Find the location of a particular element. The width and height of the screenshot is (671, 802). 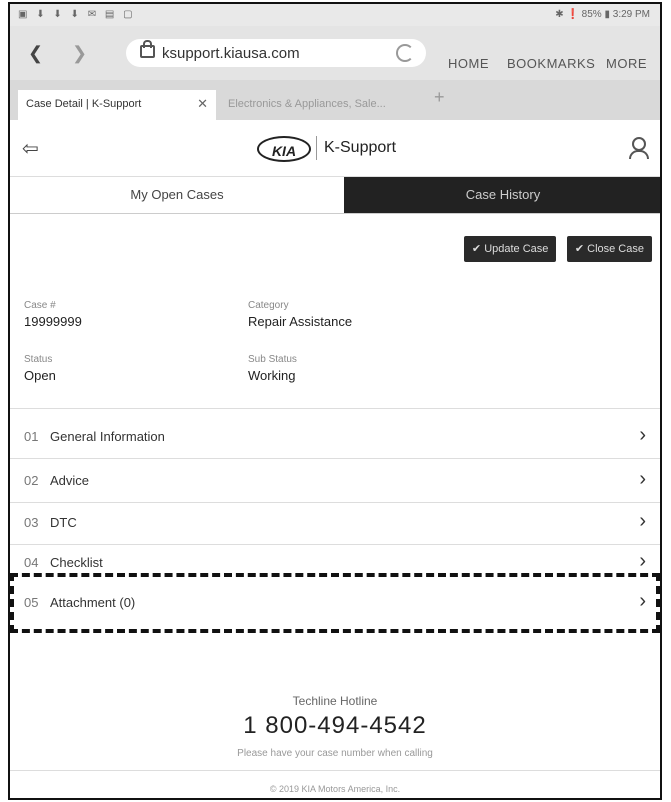

app-header: ⇦ KIA K-Support is located at coordinates (335, 148).